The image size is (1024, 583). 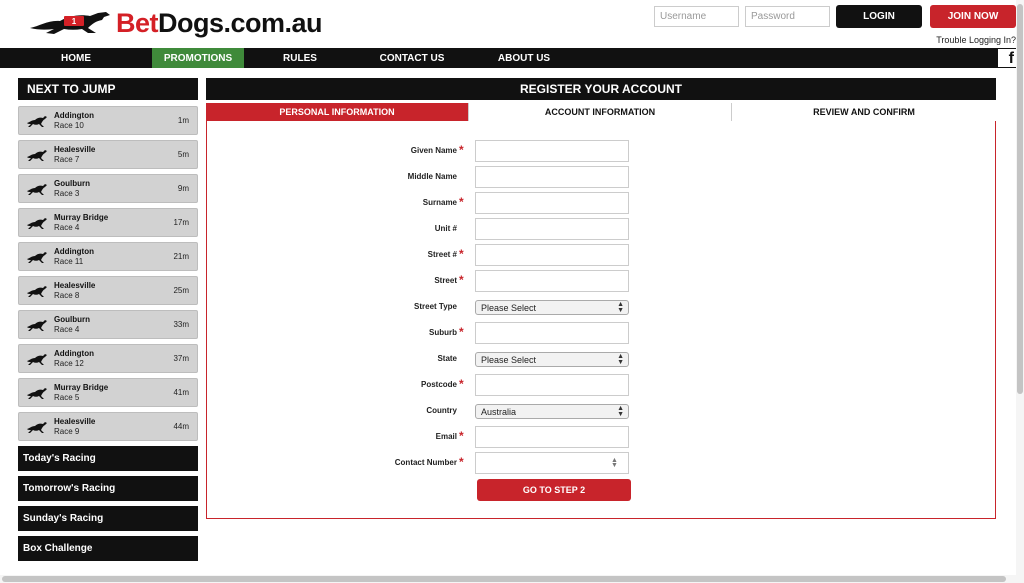 I want to click on race-item: Murray Bridge Race 5 41m, so click(x=108, y=392).